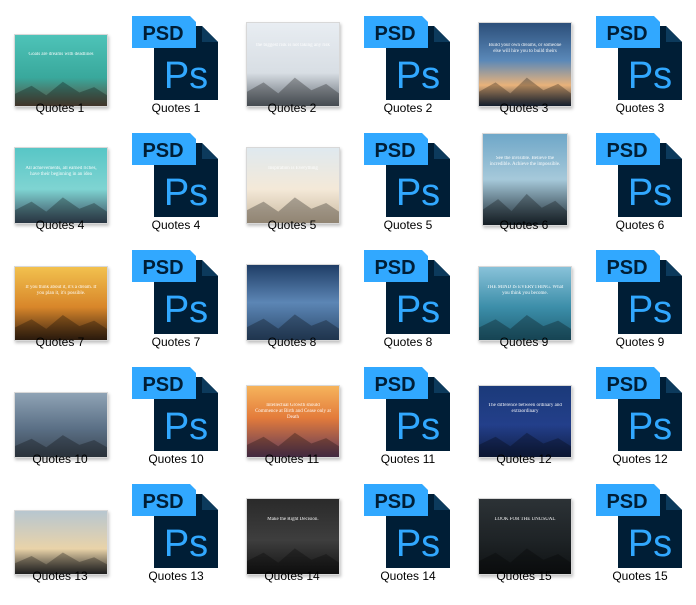  I want to click on file-name-label: Quotes 7, so click(60, 342).